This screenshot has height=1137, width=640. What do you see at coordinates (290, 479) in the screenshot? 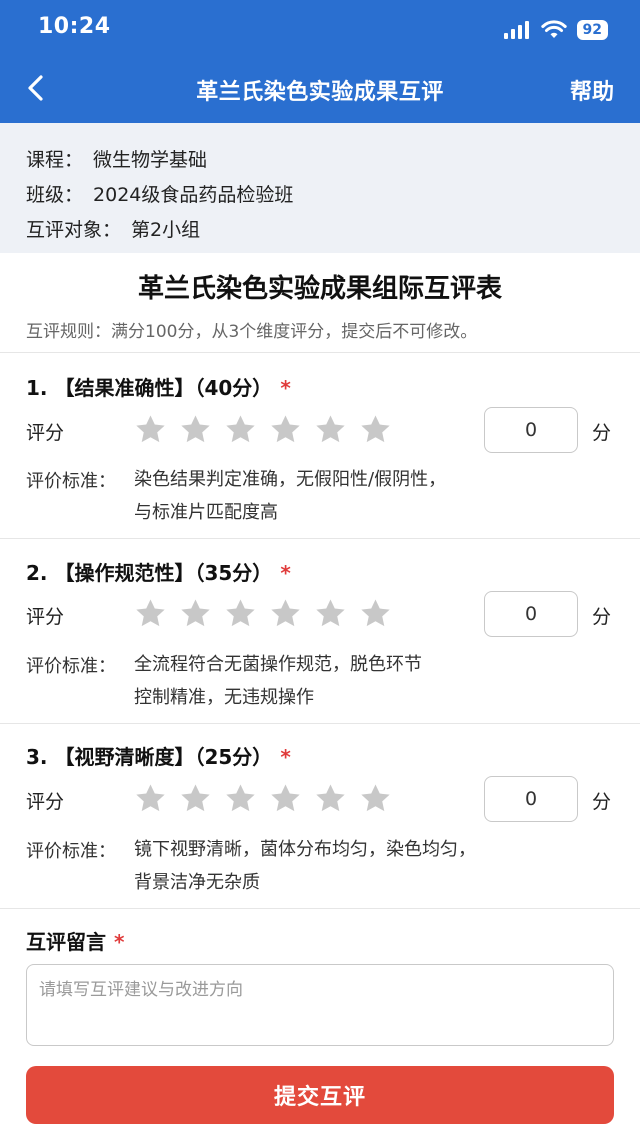
I see `criteria-line: 染色结果判定准确，无假阳性/假阴性，` at bounding box center [290, 479].